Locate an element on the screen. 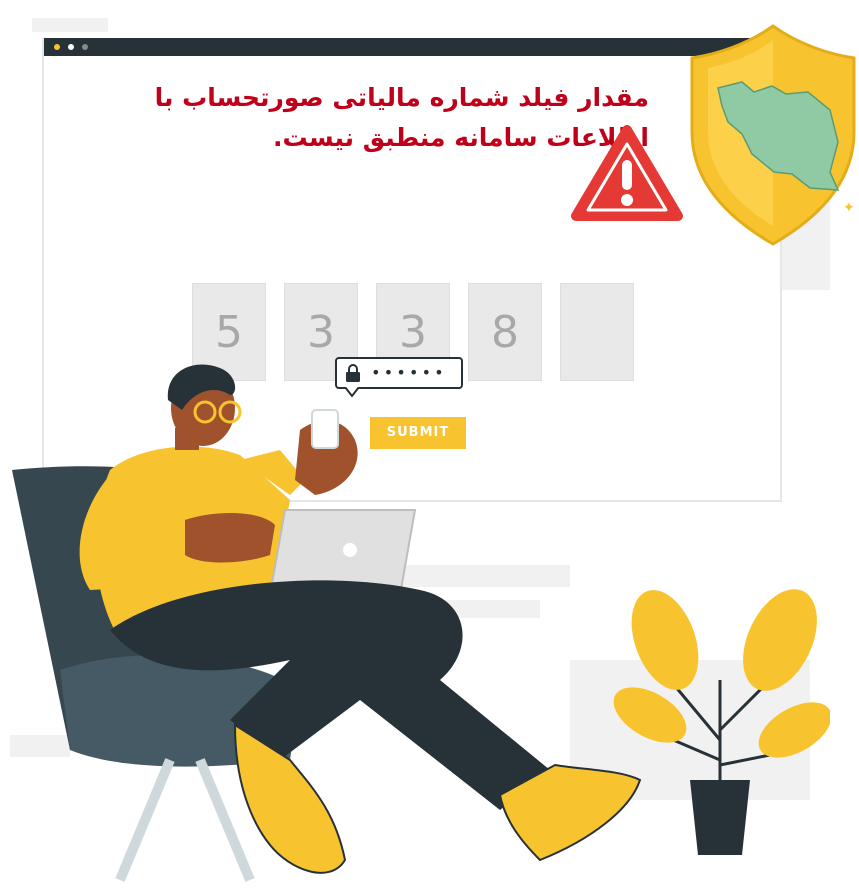 The height and width of the screenshot is (891, 859). chair-leg is located at coordinates (185, 820).